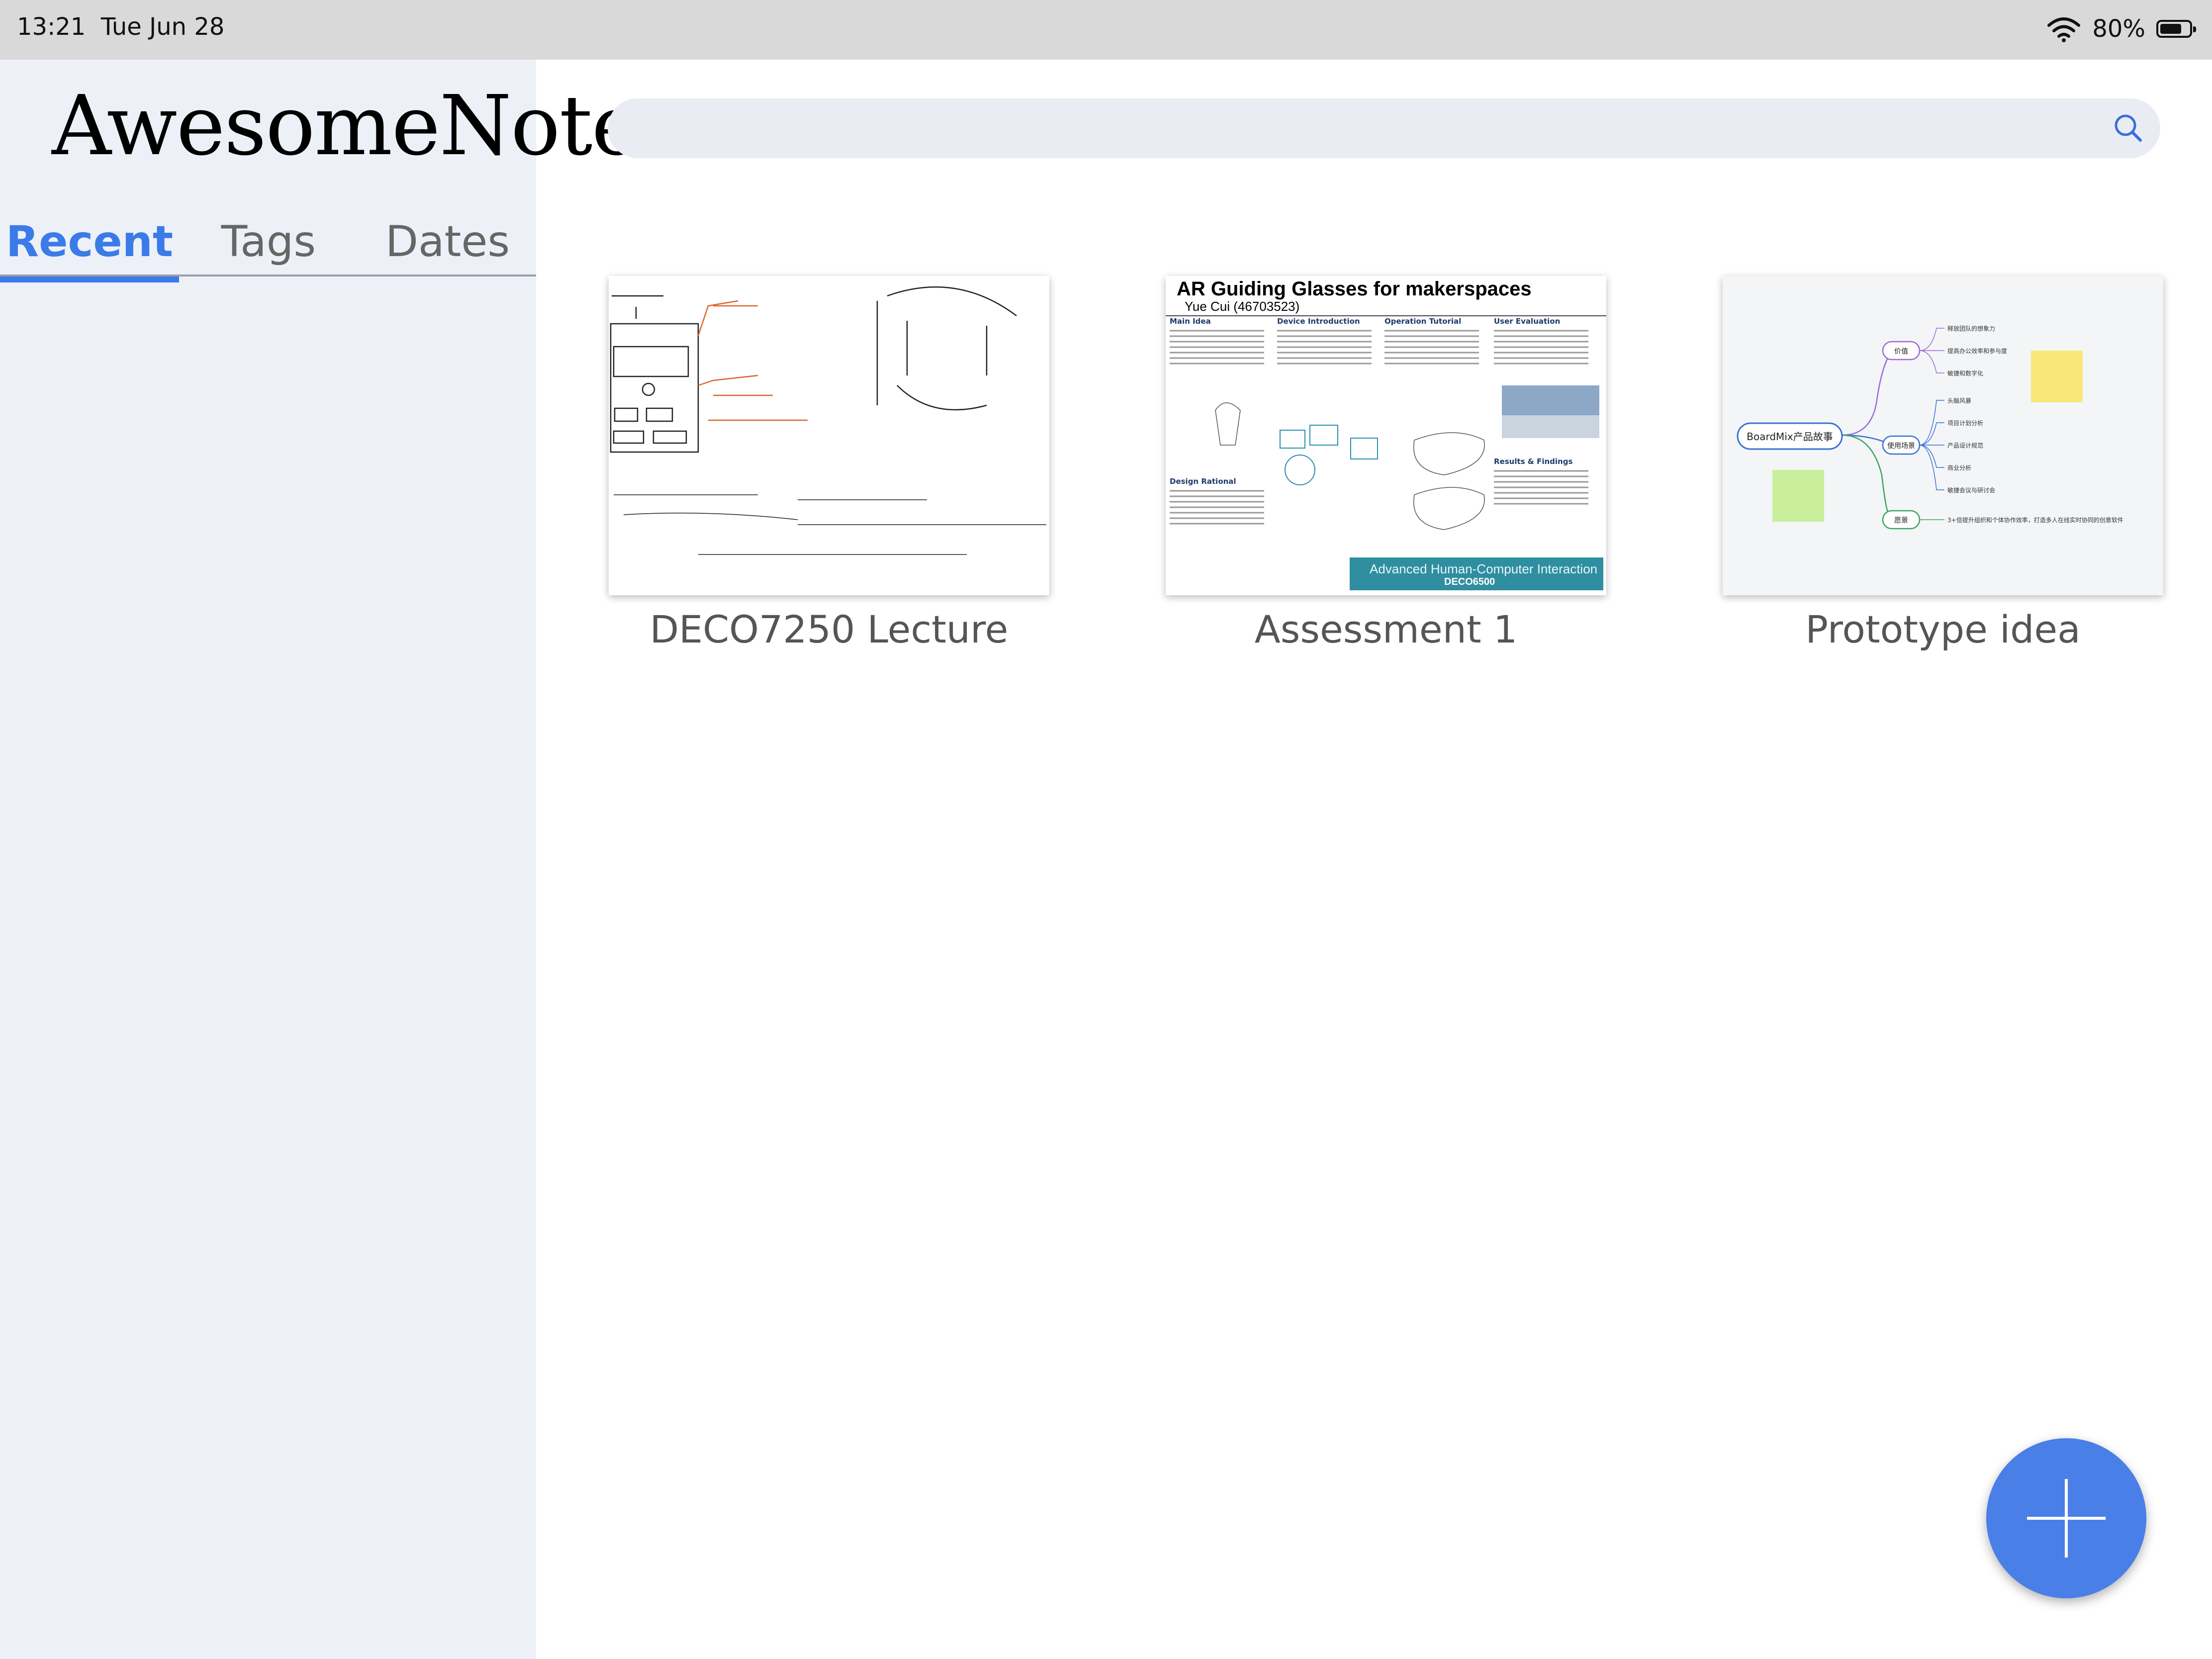 This screenshot has width=2212, height=1659. I want to click on mindmap-leaf: 释放团队的想象力, so click(1971, 328).